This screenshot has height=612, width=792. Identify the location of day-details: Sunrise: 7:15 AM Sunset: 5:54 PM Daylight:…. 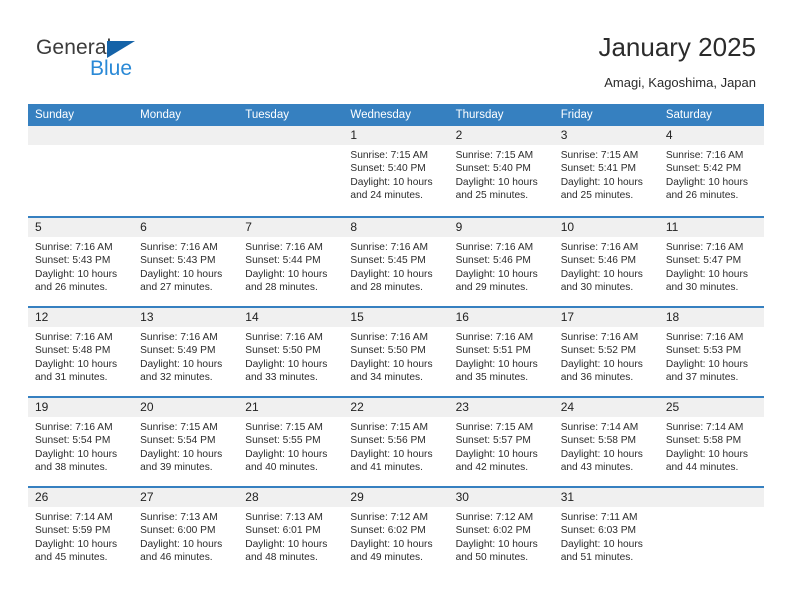
(185, 445).